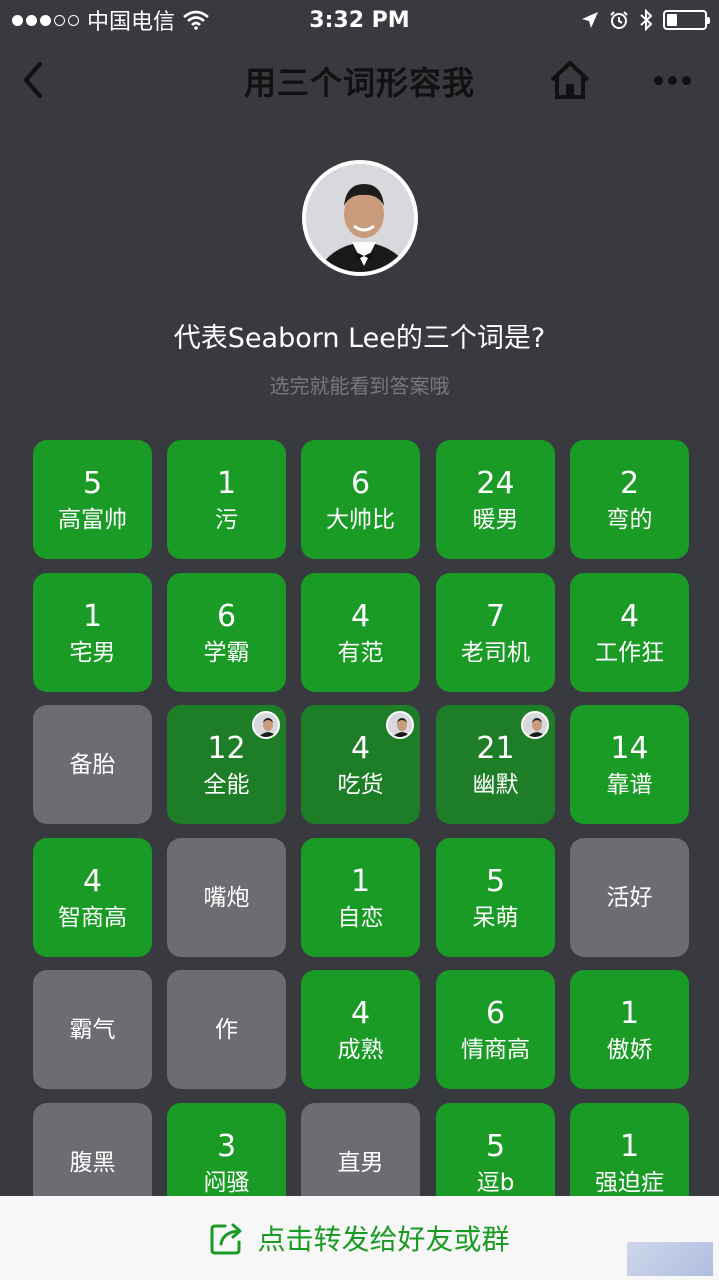  I want to click on hint-text: 选完就能看到答案哦, so click(359, 386).